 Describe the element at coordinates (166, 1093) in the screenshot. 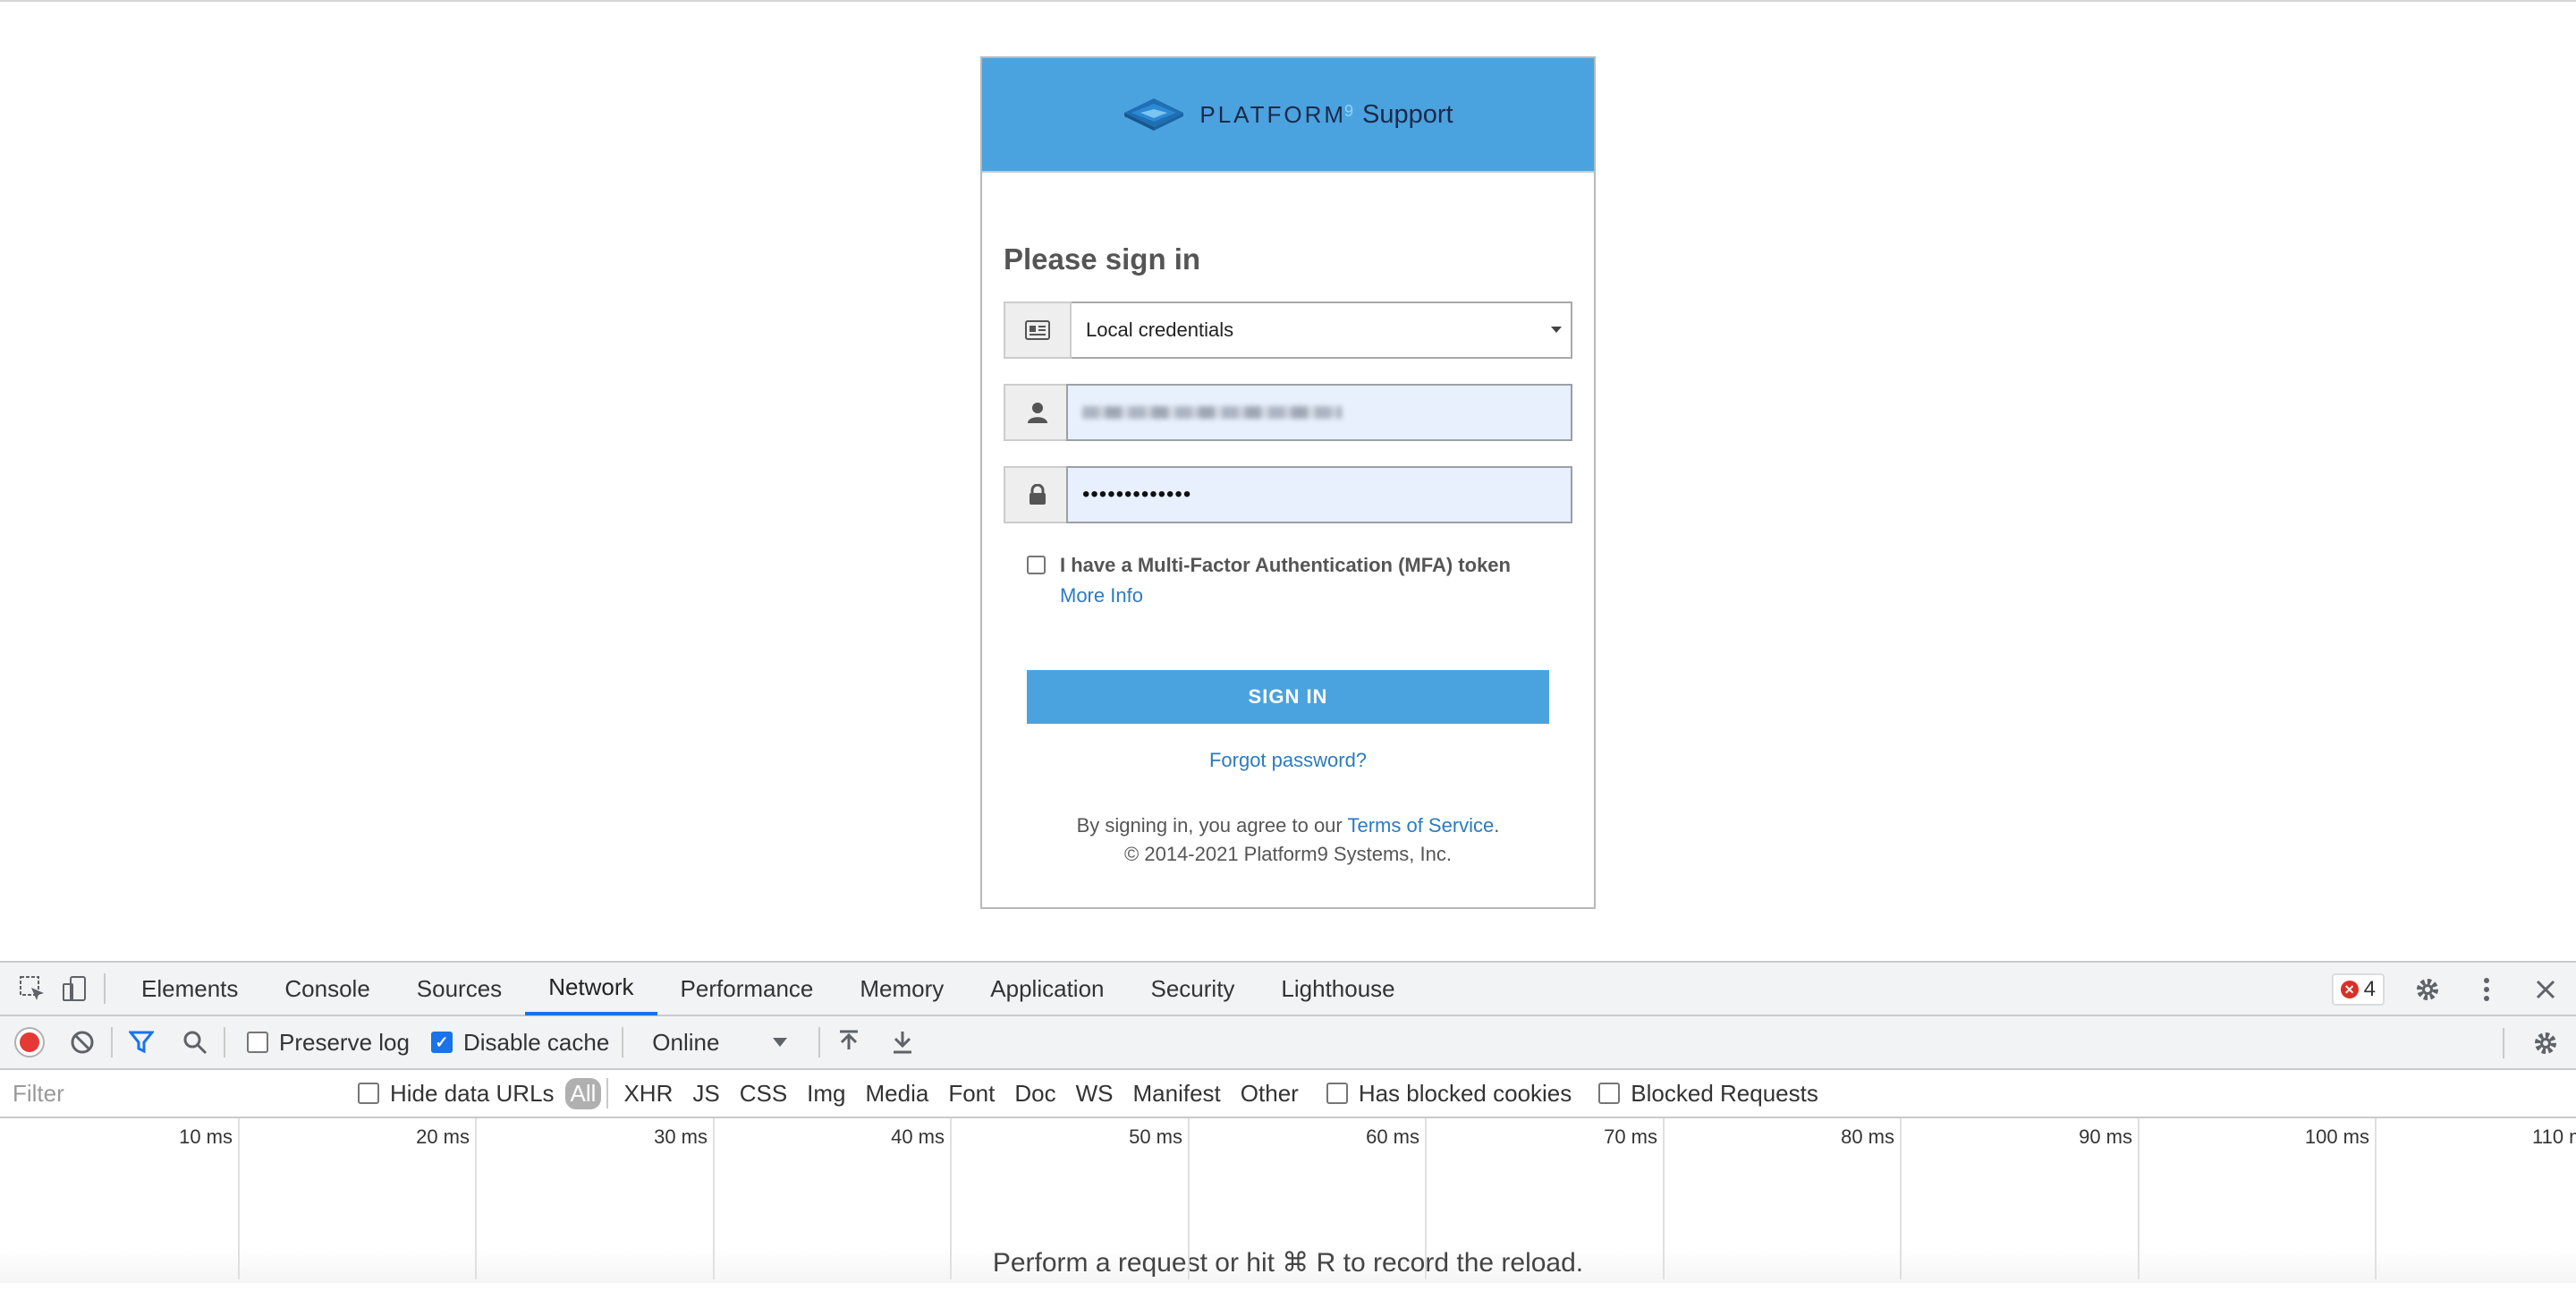

I see `filter-input: Filter` at that location.